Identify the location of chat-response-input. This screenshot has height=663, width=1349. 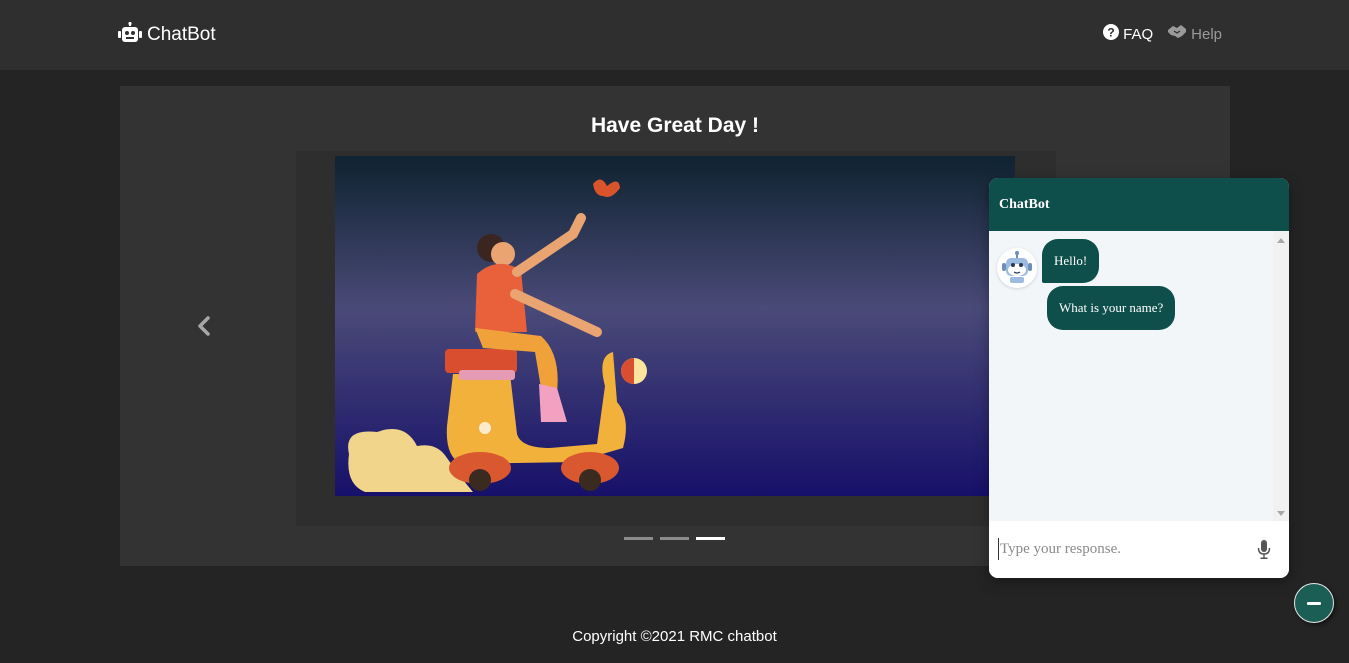
(1121, 549).